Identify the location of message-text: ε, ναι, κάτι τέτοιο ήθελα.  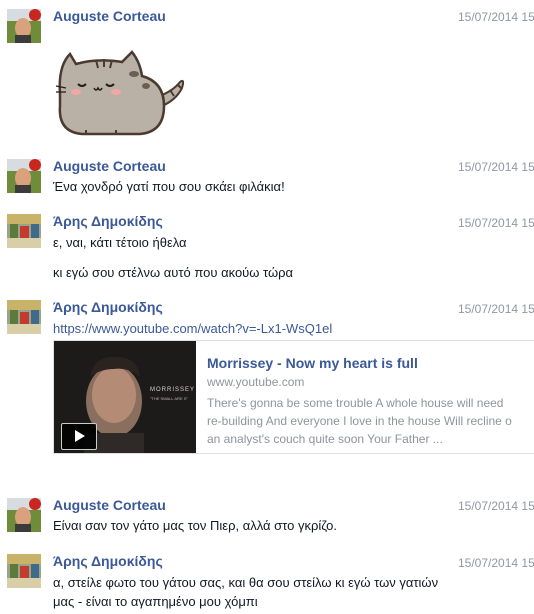
(120, 242).